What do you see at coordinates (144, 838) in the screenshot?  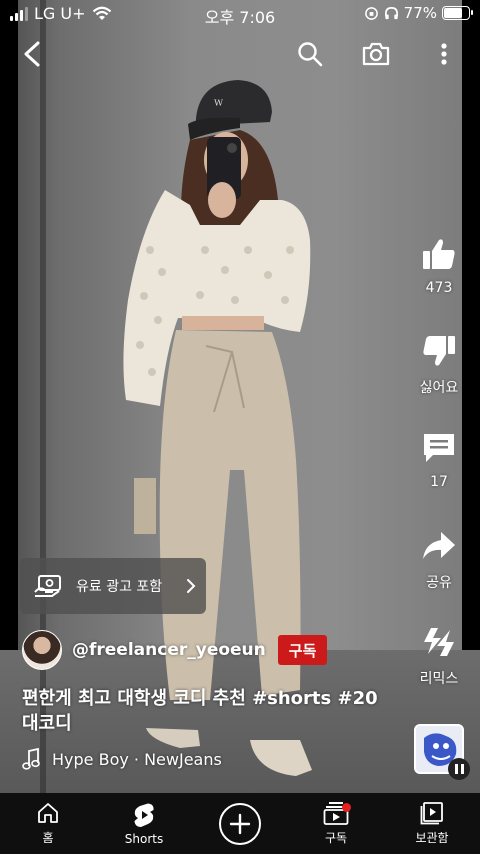 I see `tab-shorts-label: Shorts` at bounding box center [144, 838].